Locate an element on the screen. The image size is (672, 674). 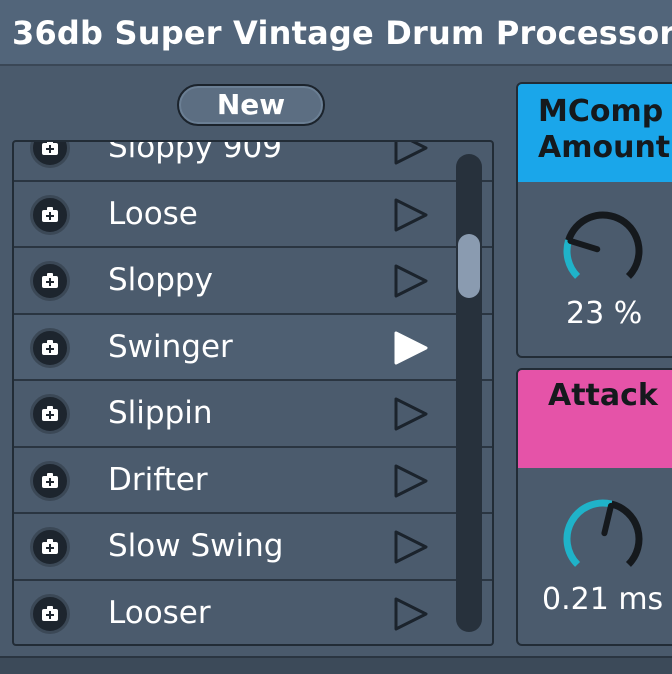
preset-row: Looser is located at coordinates (253, 613).